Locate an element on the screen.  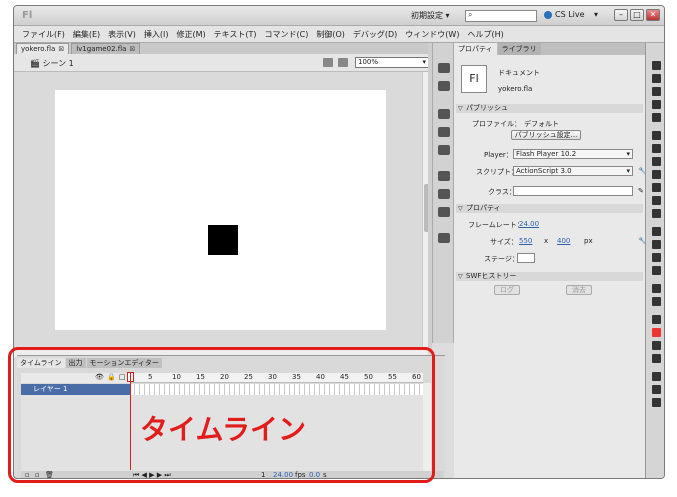
straighten-icon is located at coordinates (656, 402).